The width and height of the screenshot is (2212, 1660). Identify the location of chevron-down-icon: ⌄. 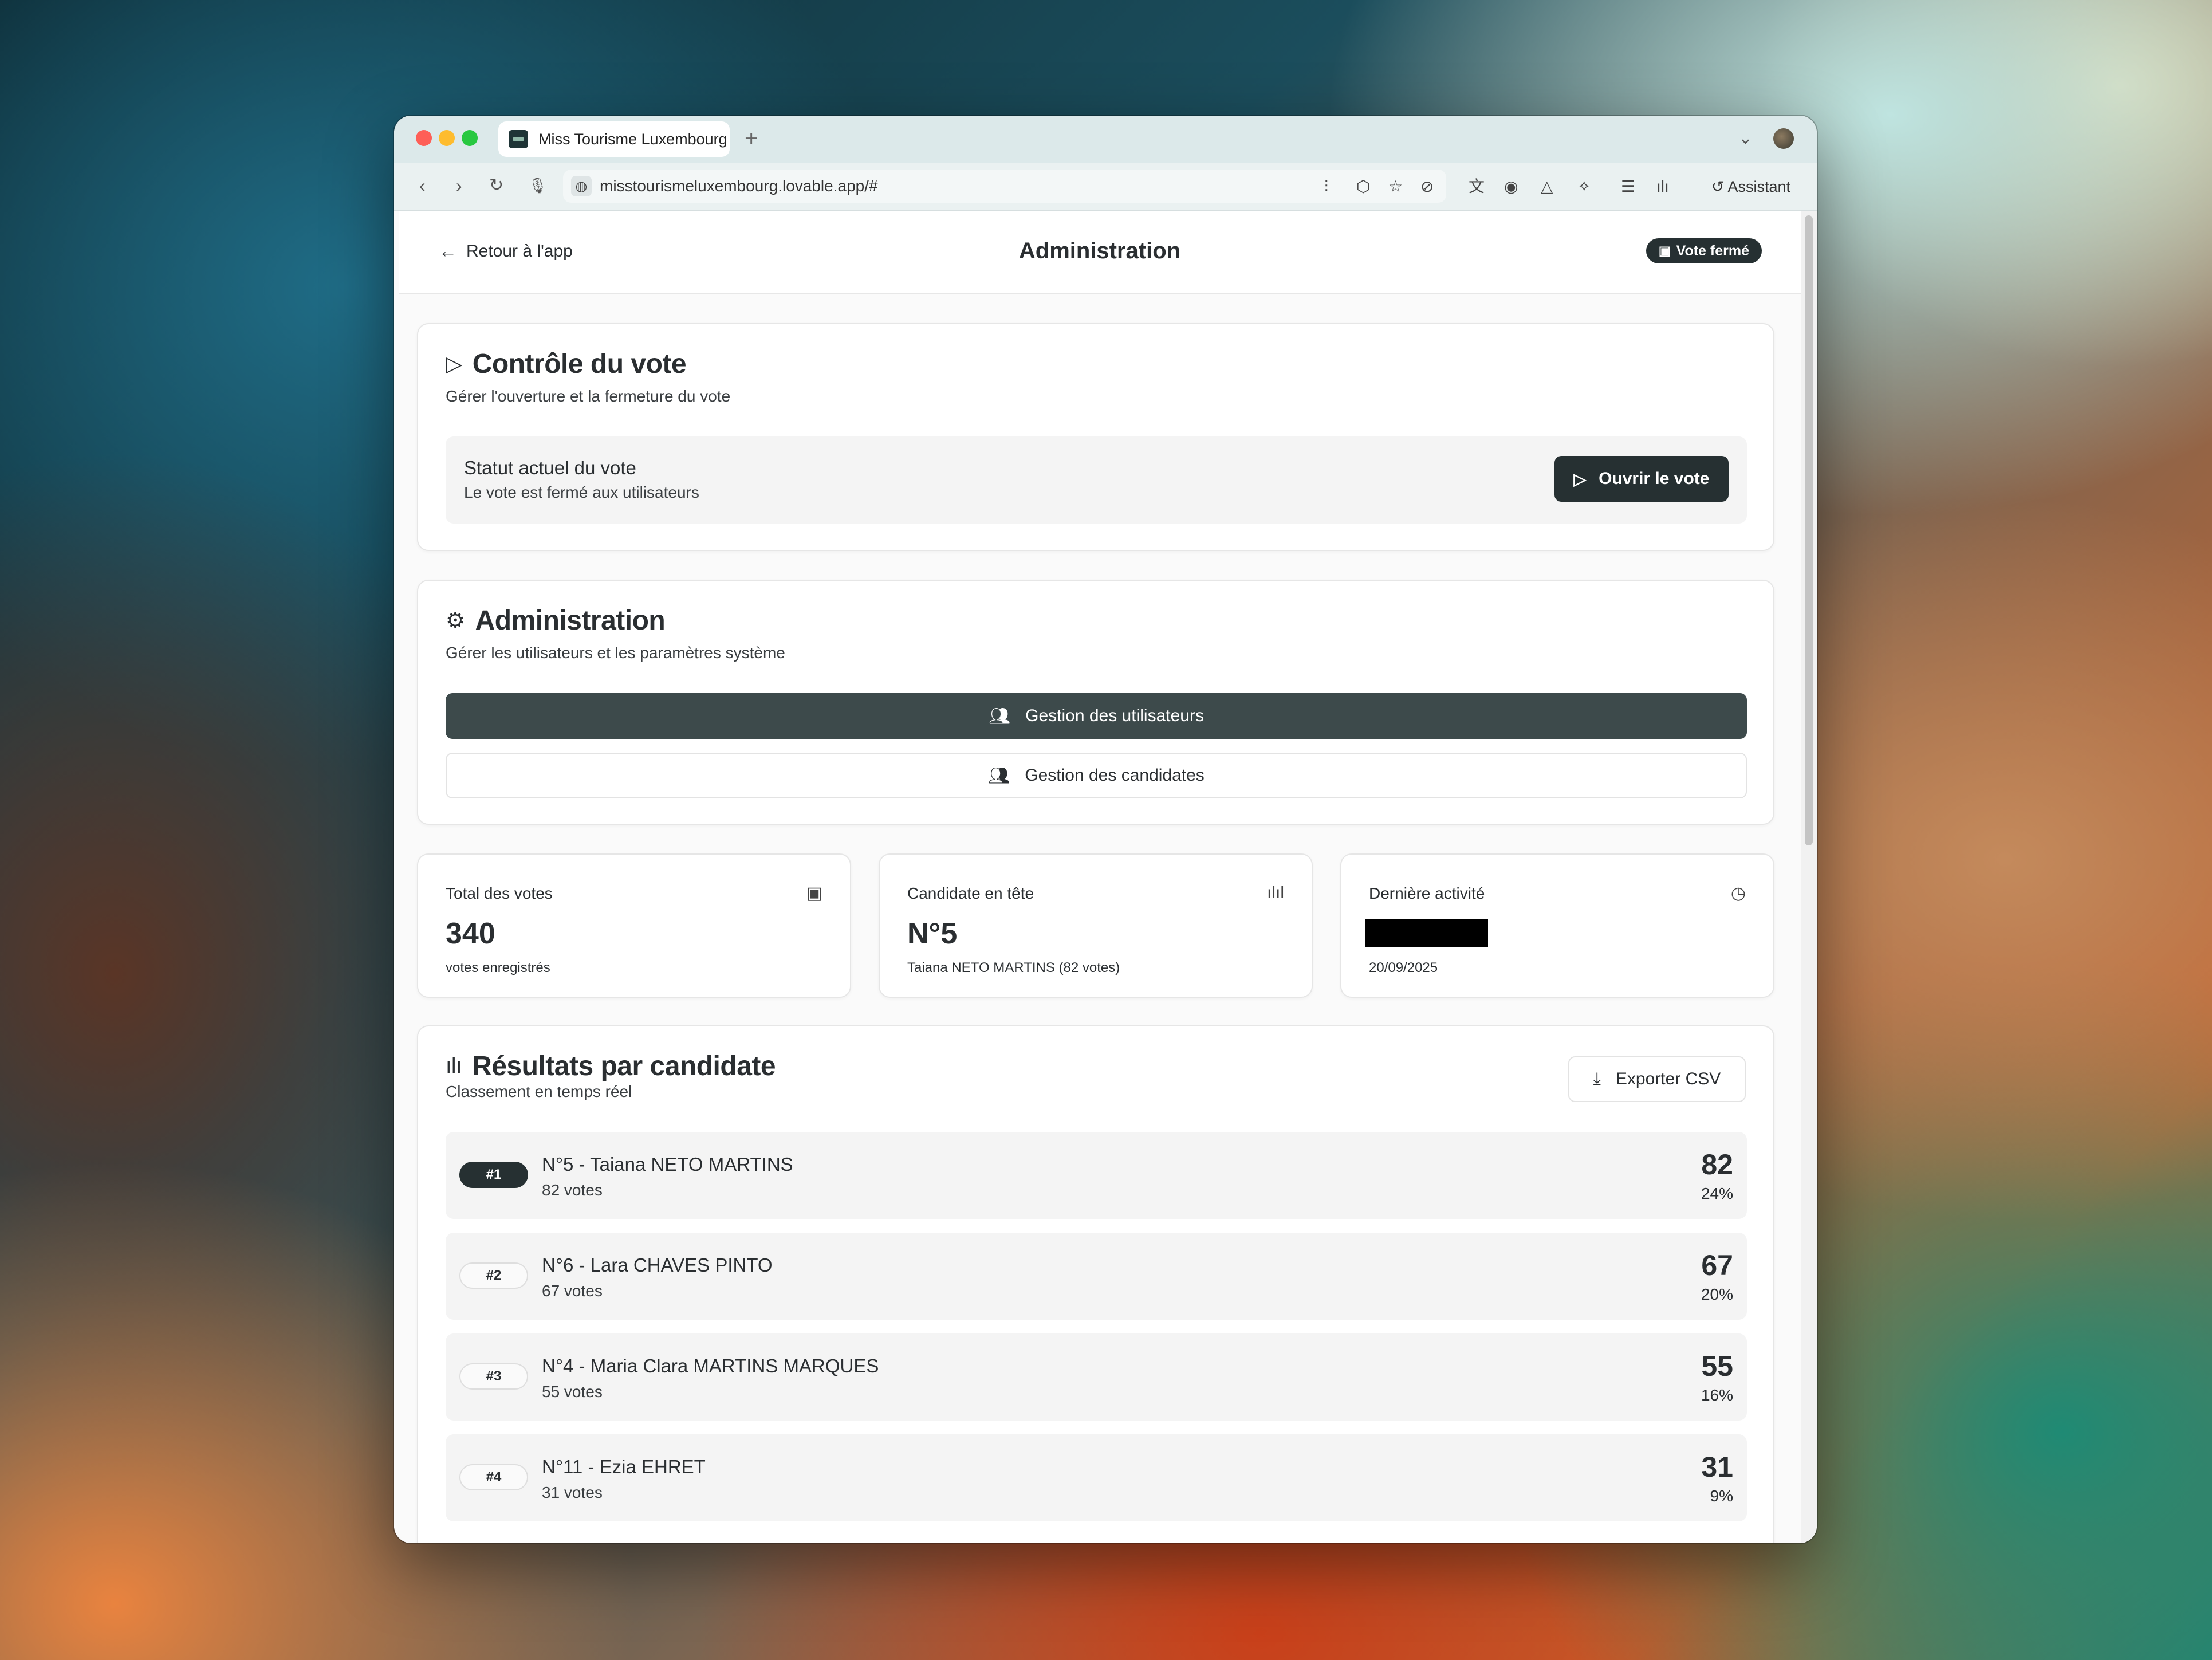
(1745, 138).